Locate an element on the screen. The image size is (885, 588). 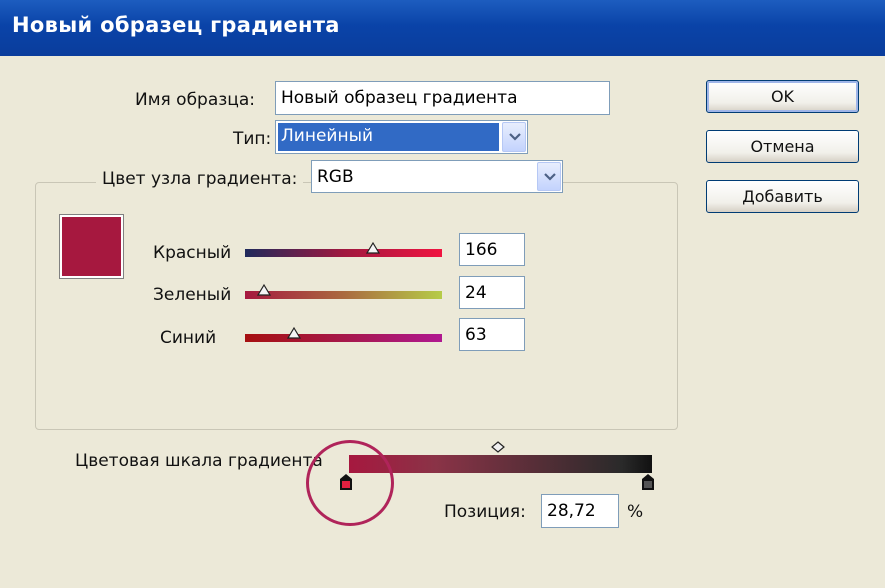
position-label: Позиция: is located at coordinates (485, 512).